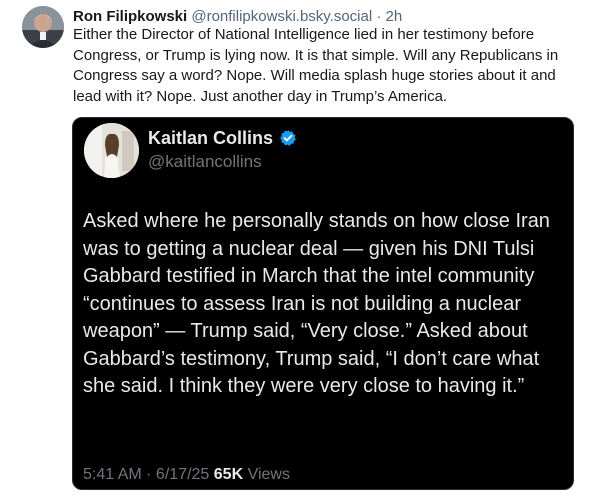 This screenshot has height=500, width=590. I want to click on embed-post-meta: 5:41 AM · 6/17/25 65K Views, so click(186, 475).